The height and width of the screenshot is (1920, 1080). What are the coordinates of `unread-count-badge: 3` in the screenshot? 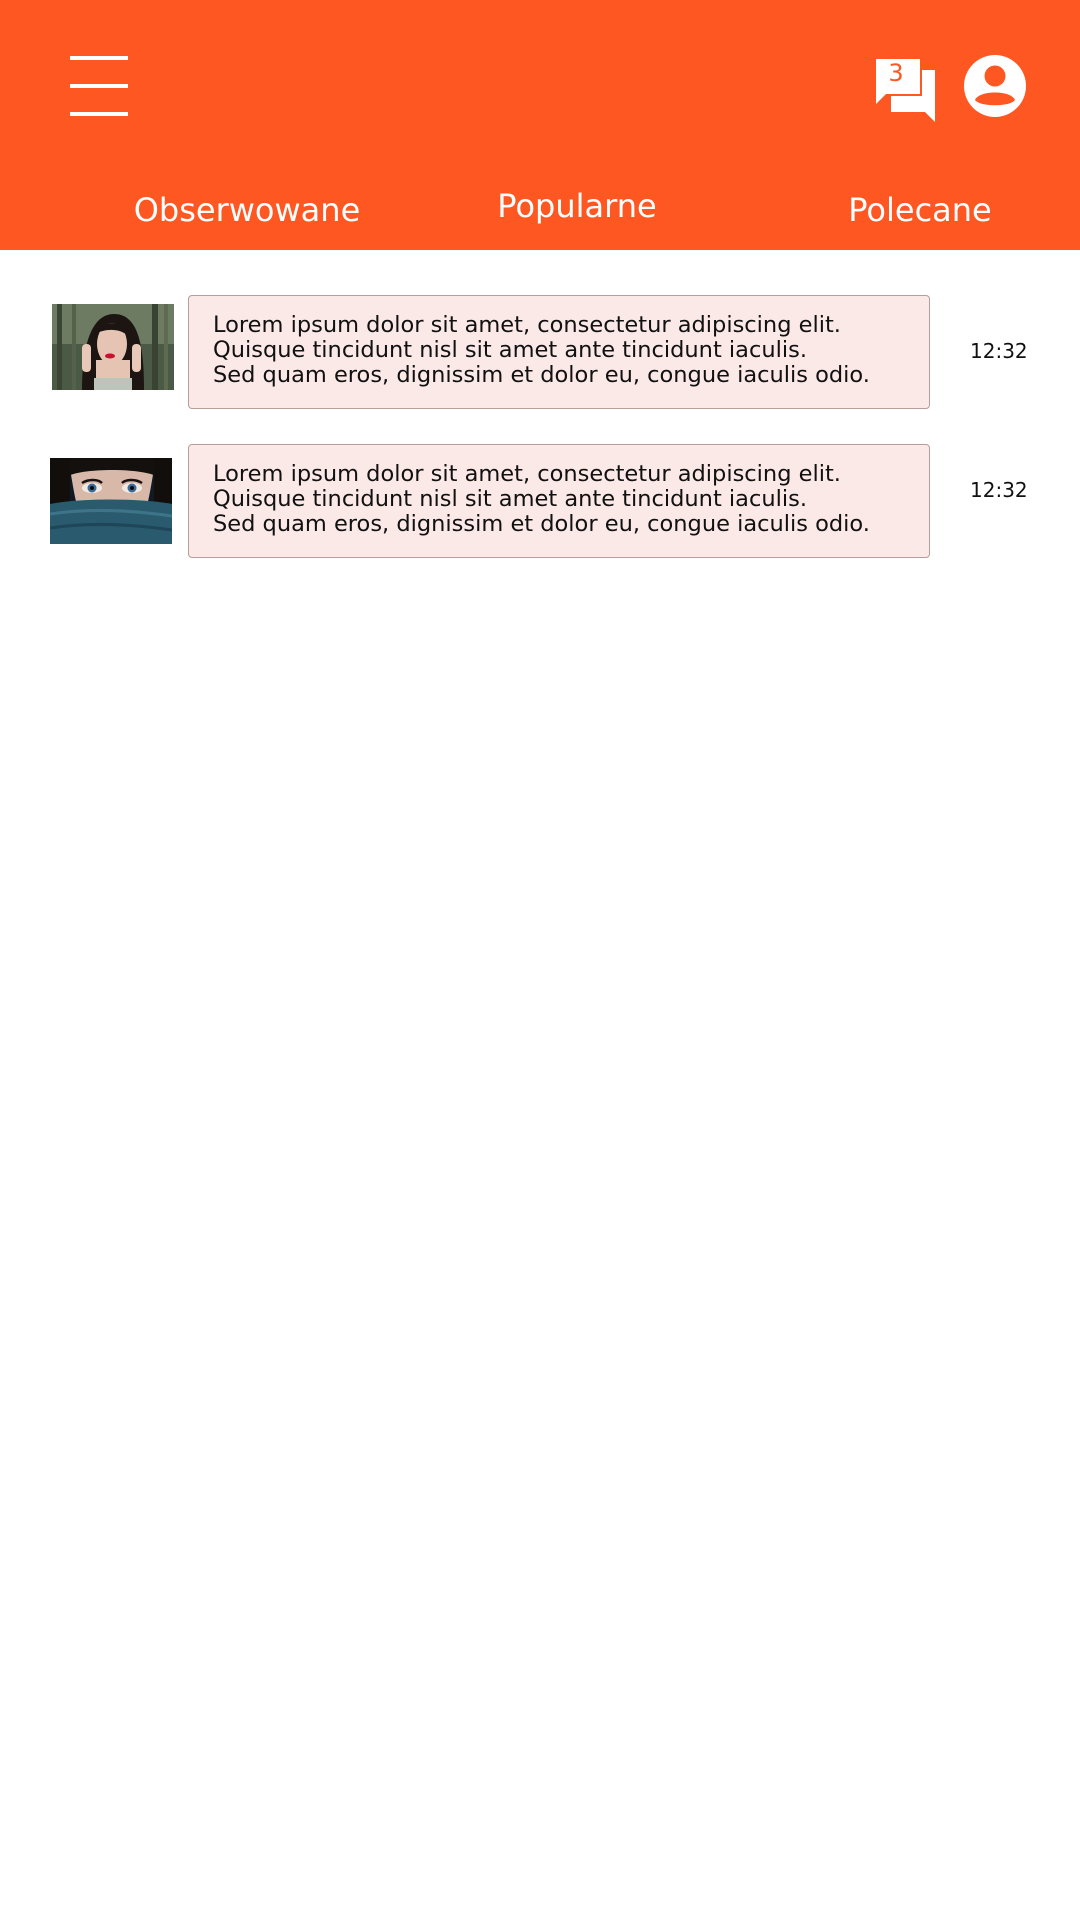 It's located at (896, 73).